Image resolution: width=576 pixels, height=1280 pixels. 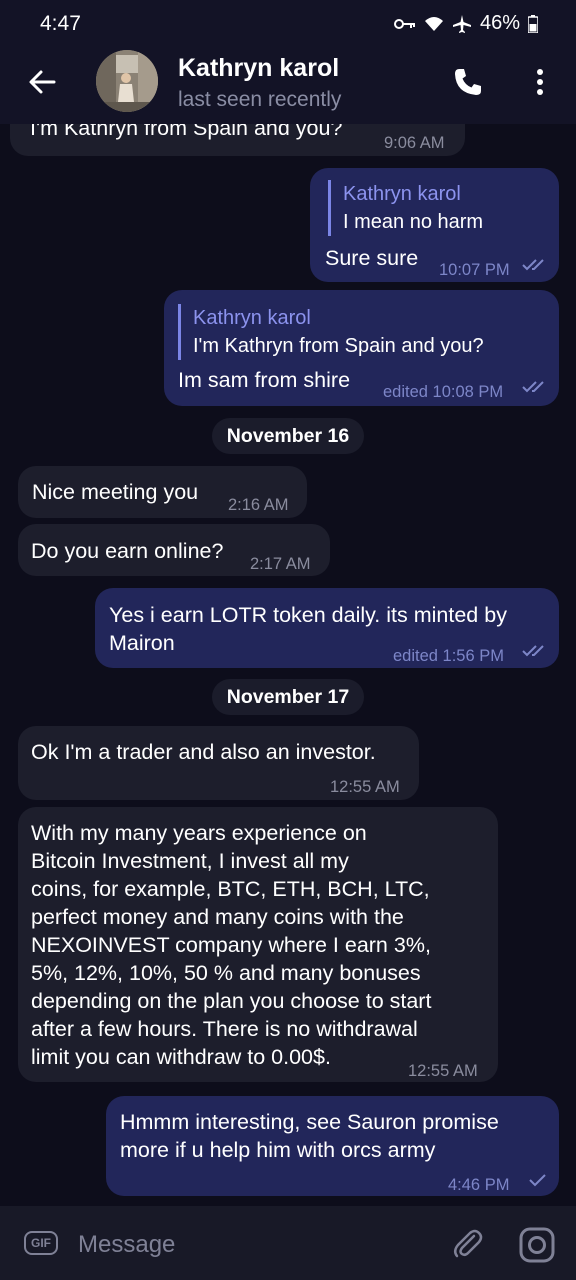 What do you see at coordinates (338, 346) in the screenshot?
I see `quote-text: I'm Kathryn from Spain and you?` at bounding box center [338, 346].